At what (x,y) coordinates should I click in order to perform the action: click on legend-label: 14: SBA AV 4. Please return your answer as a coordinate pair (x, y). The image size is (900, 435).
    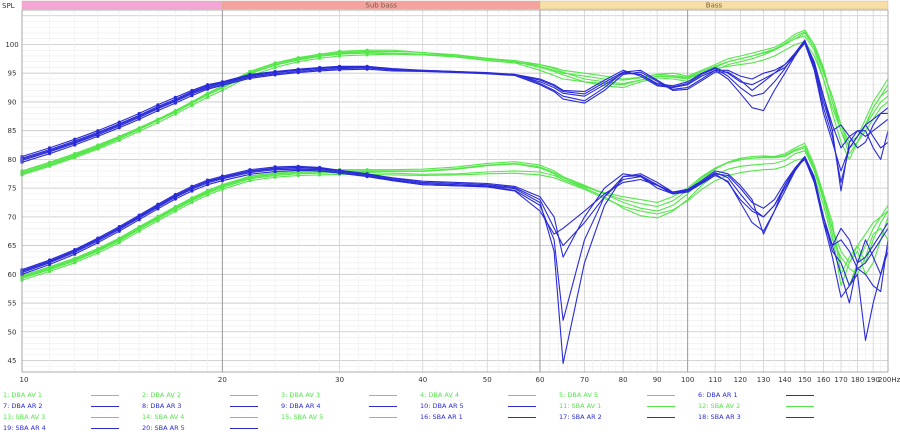
    Looking at the image, I should click on (163, 417).